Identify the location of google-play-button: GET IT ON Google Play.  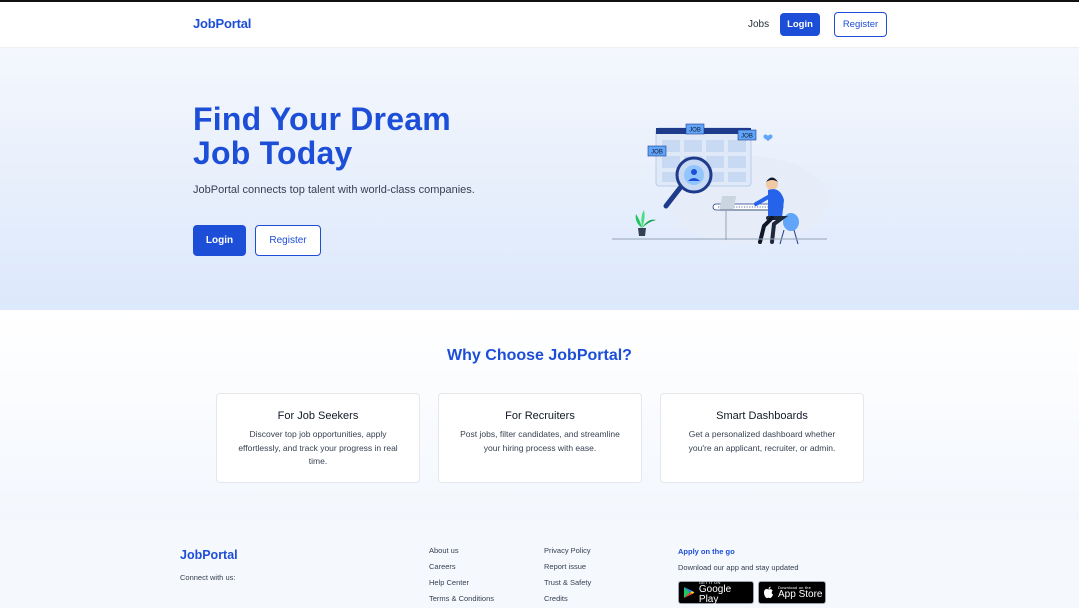
(716, 592).